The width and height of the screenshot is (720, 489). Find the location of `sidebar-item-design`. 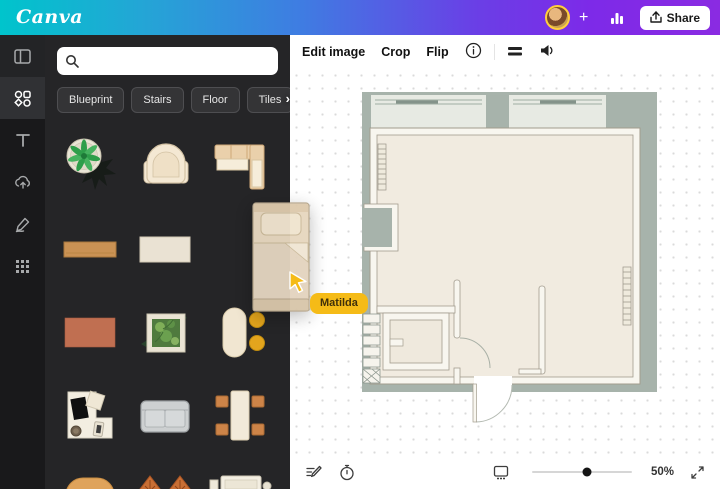

sidebar-item-design is located at coordinates (22, 56).